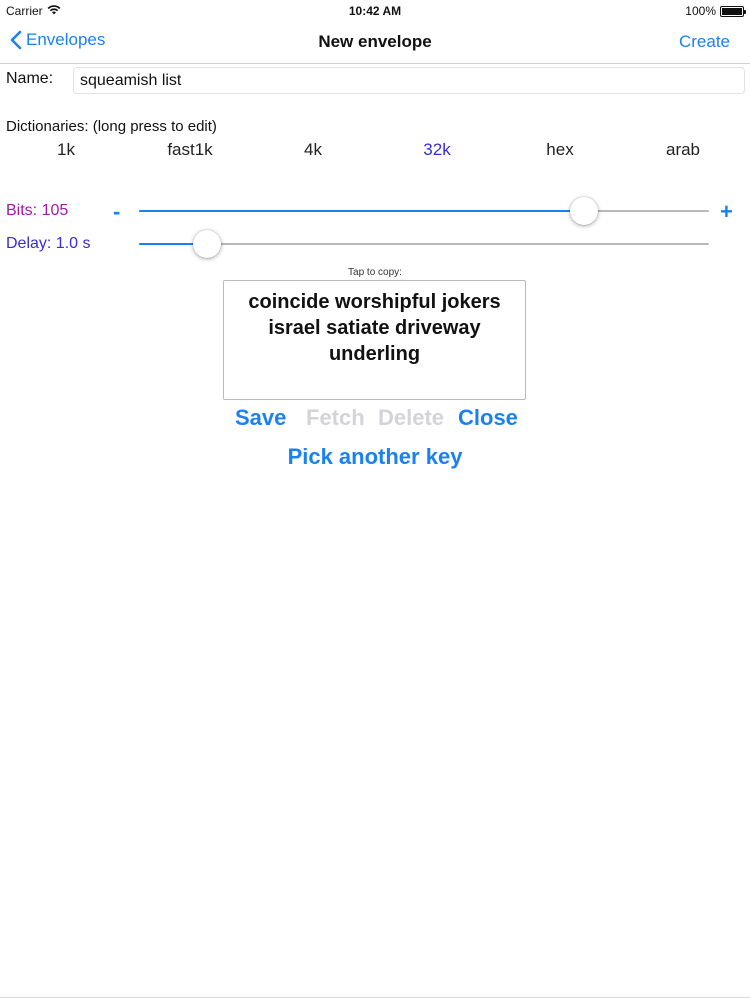 The width and height of the screenshot is (750, 1000). What do you see at coordinates (335, 418) in the screenshot?
I see `fetch-button: Fetch` at bounding box center [335, 418].